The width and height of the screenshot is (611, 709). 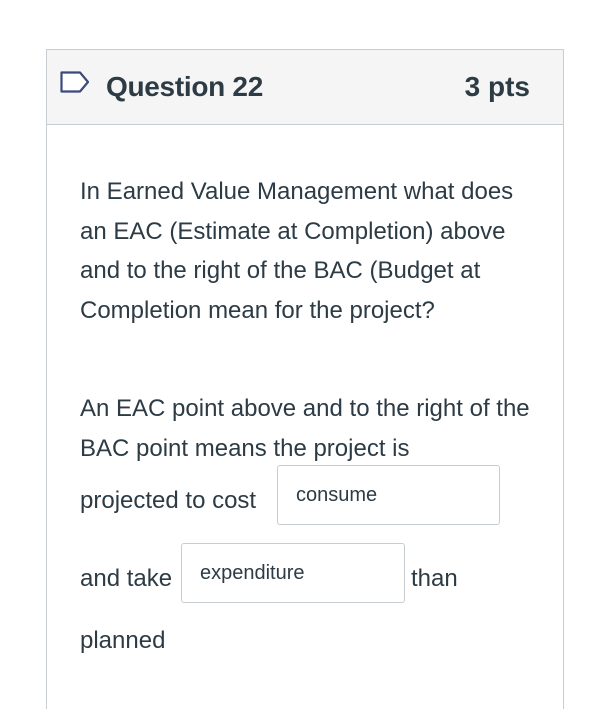 I want to click on question-title: Question 22, so click(x=184, y=86).